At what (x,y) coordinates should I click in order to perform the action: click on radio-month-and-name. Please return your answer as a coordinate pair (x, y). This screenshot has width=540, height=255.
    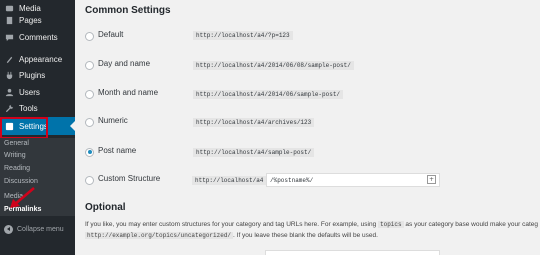
    Looking at the image, I should click on (89, 94).